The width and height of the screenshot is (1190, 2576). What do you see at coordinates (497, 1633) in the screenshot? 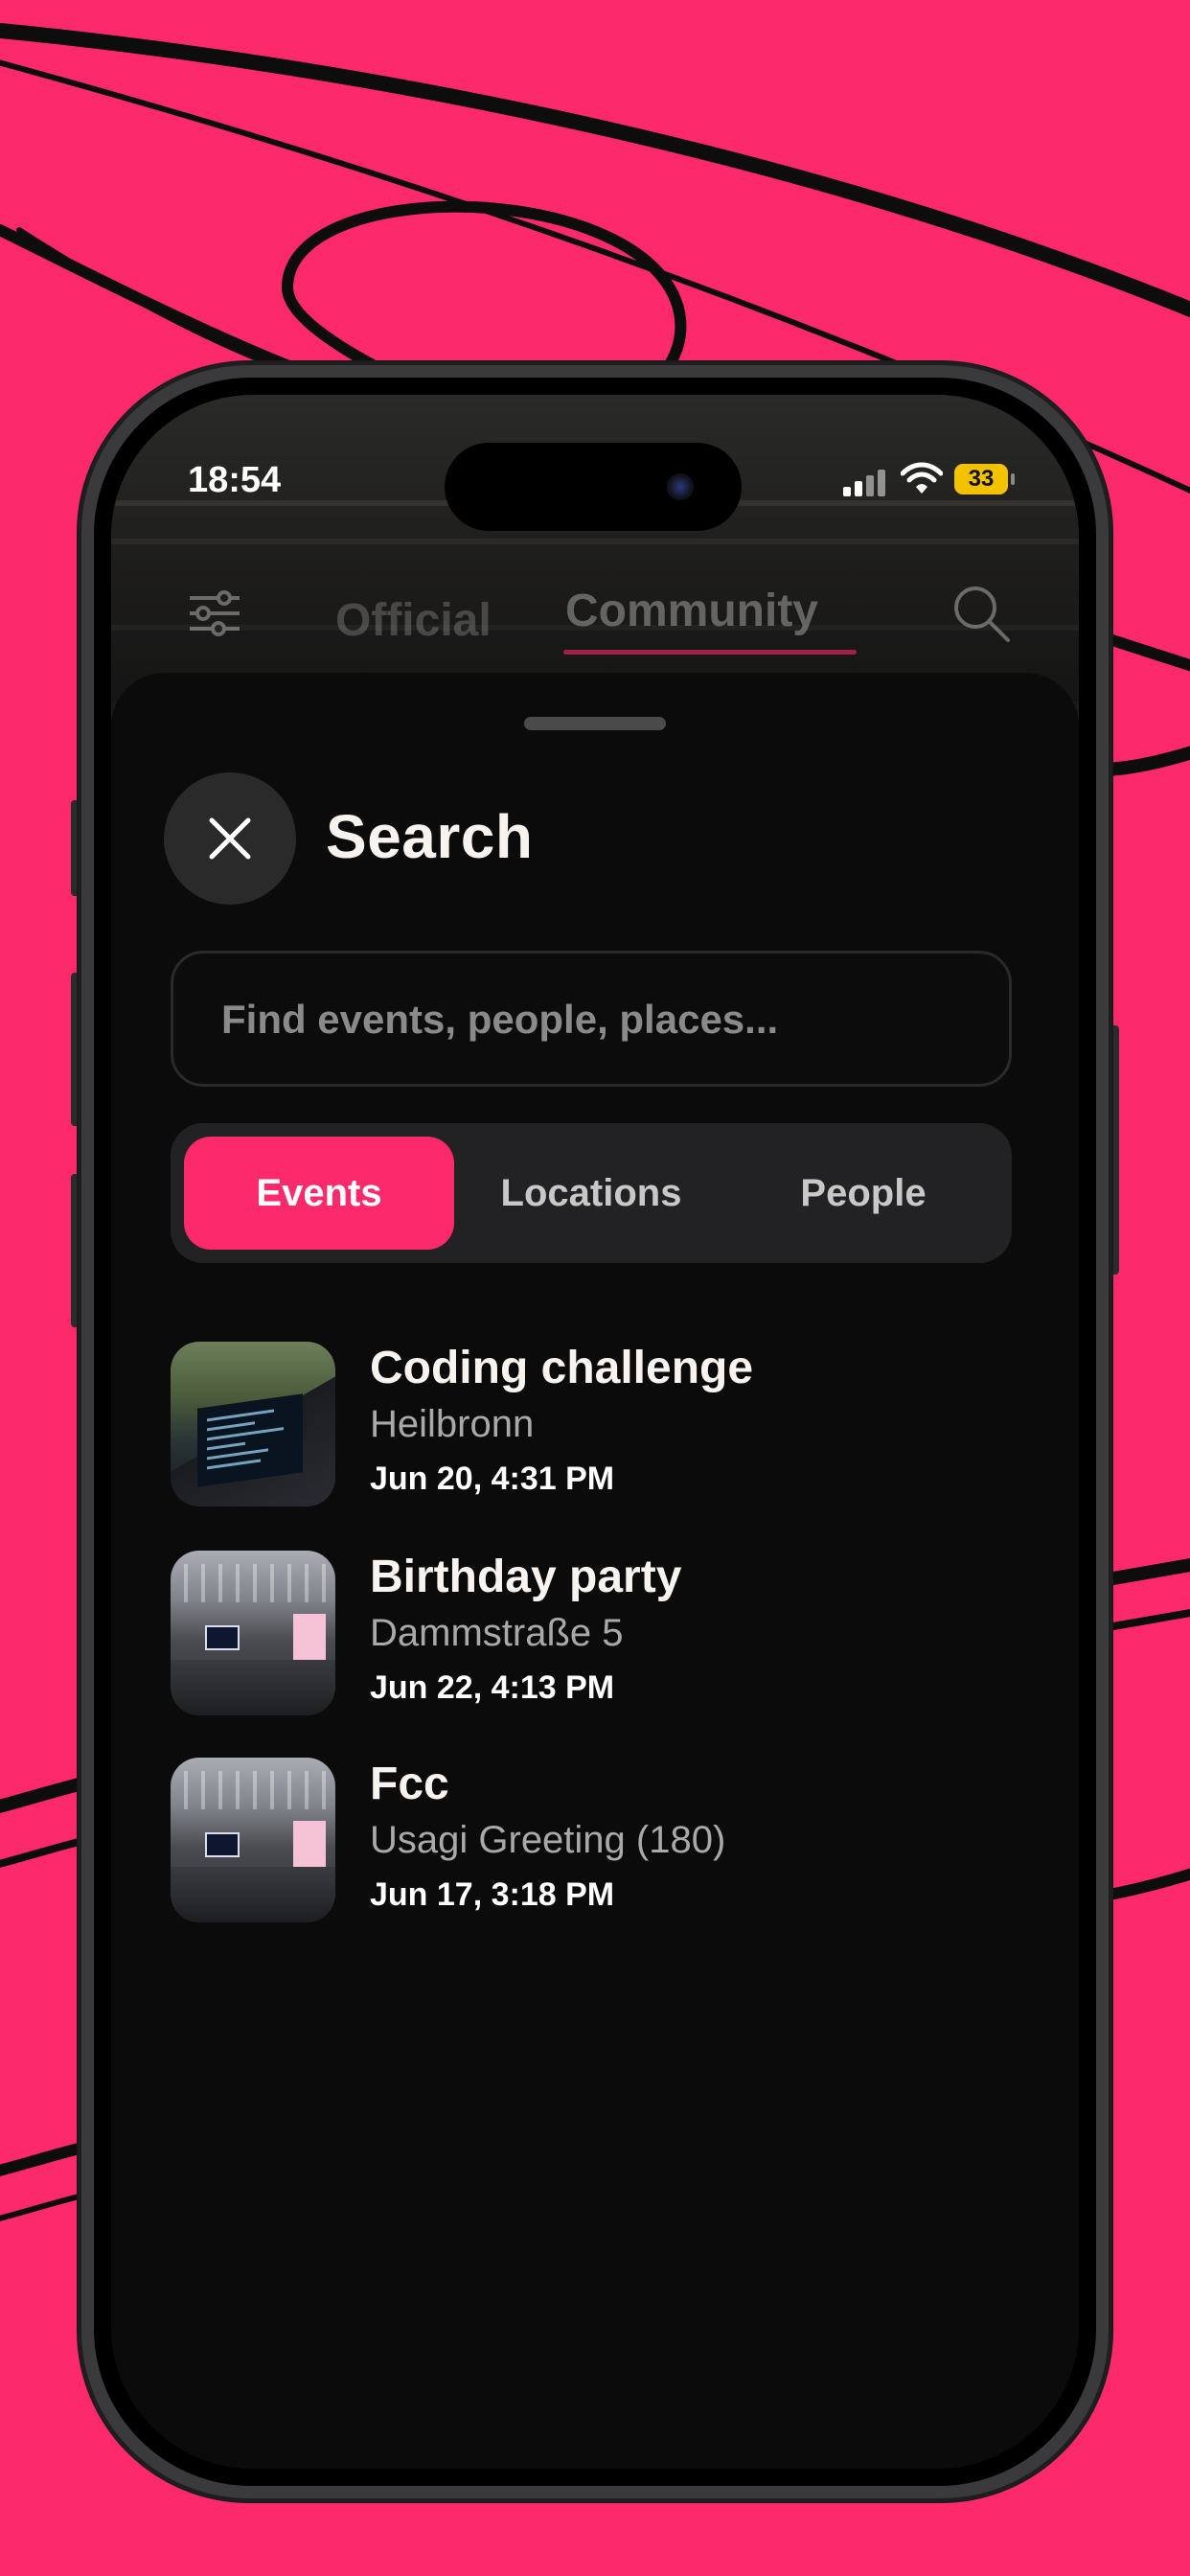
I see `event-location: Dammstraße 5` at bounding box center [497, 1633].